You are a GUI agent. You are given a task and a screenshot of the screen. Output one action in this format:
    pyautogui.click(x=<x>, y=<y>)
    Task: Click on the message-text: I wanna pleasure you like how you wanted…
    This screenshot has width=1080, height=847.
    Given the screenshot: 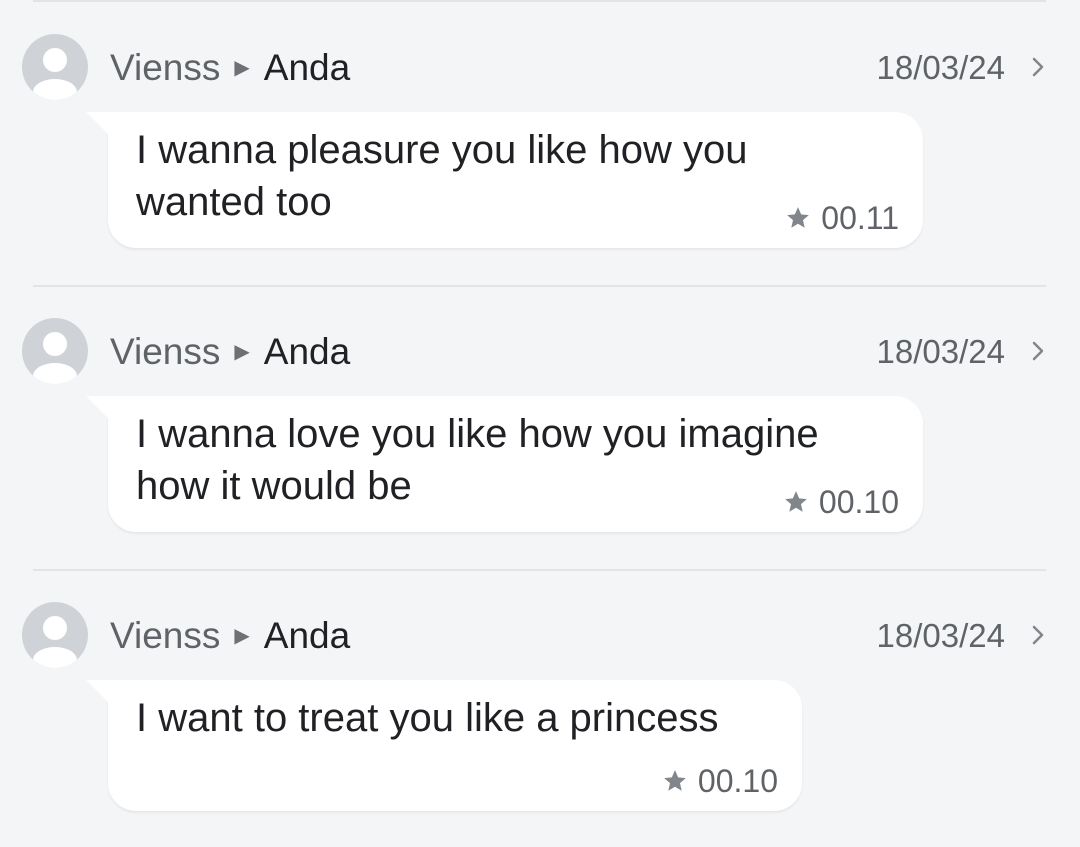 What is the action you would take?
    pyautogui.click(x=441, y=176)
    